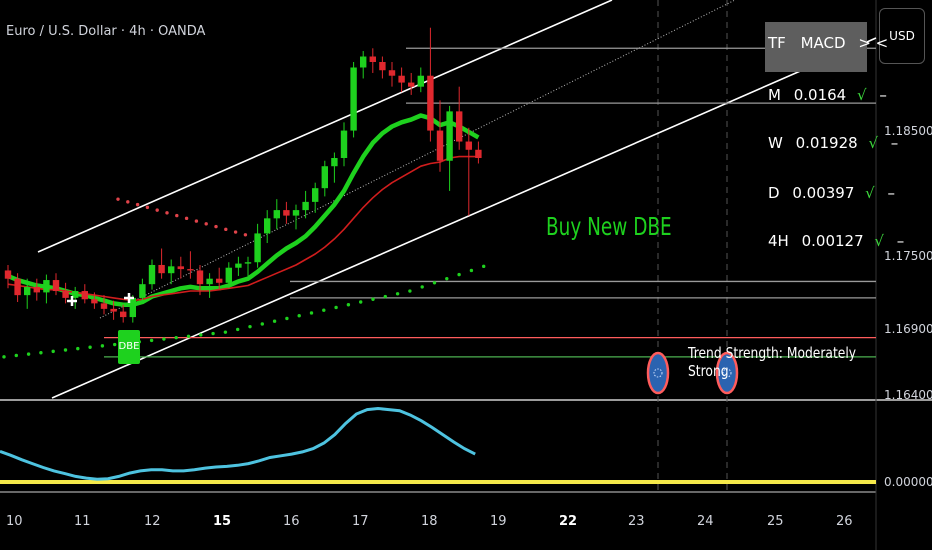 This screenshot has height=550, width=932. Describe the element at coordinates (636, 521) in the screenshot. I see `x-tick-label: 23` at that location.